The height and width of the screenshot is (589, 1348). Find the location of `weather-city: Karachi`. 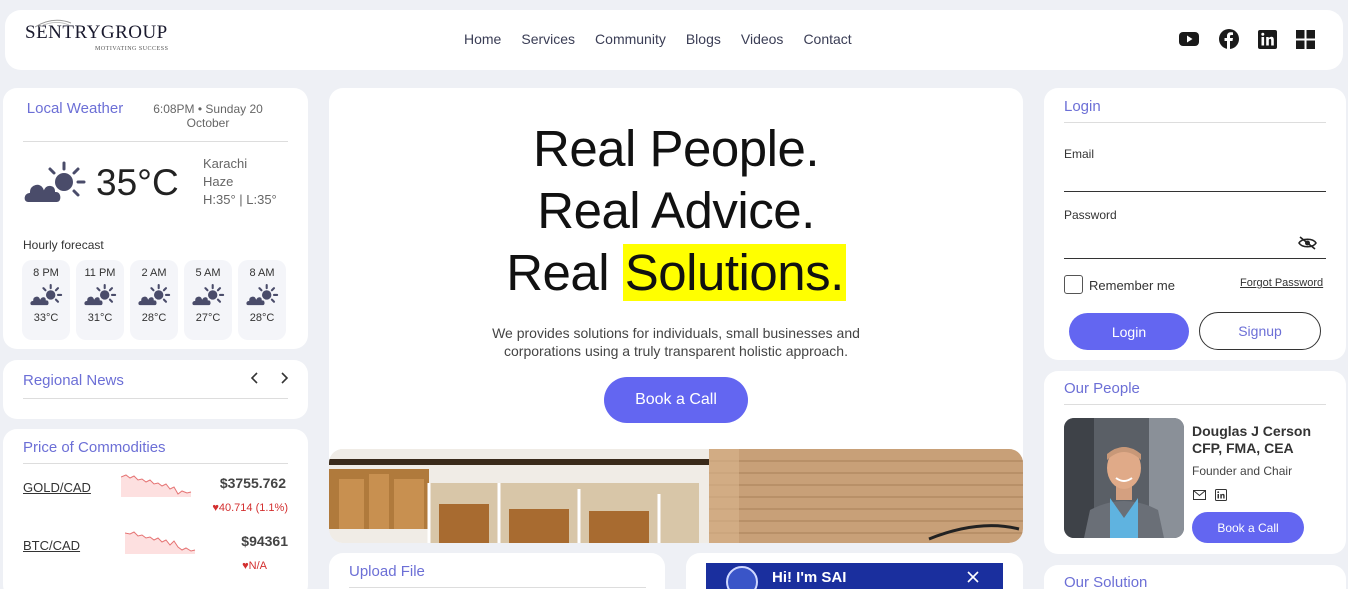

weather-city: Karachi is located at coordinates (225, 163).